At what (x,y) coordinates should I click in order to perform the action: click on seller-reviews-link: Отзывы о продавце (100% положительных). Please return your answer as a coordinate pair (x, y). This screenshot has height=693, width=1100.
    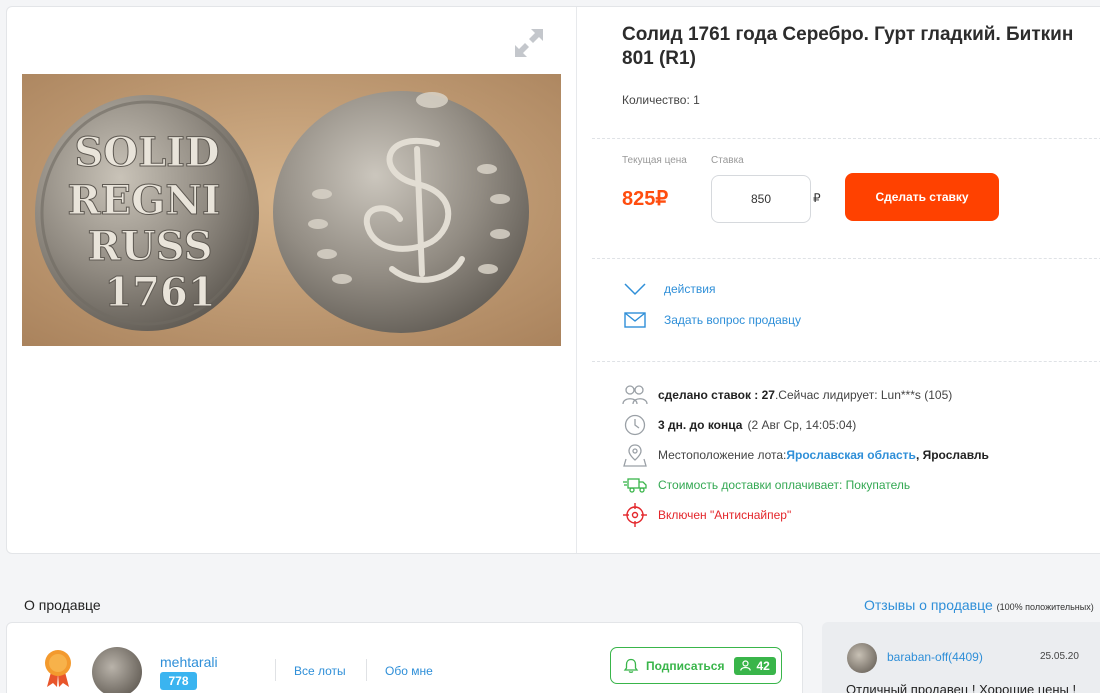
    Looking at the image, I should click on (979, 605).